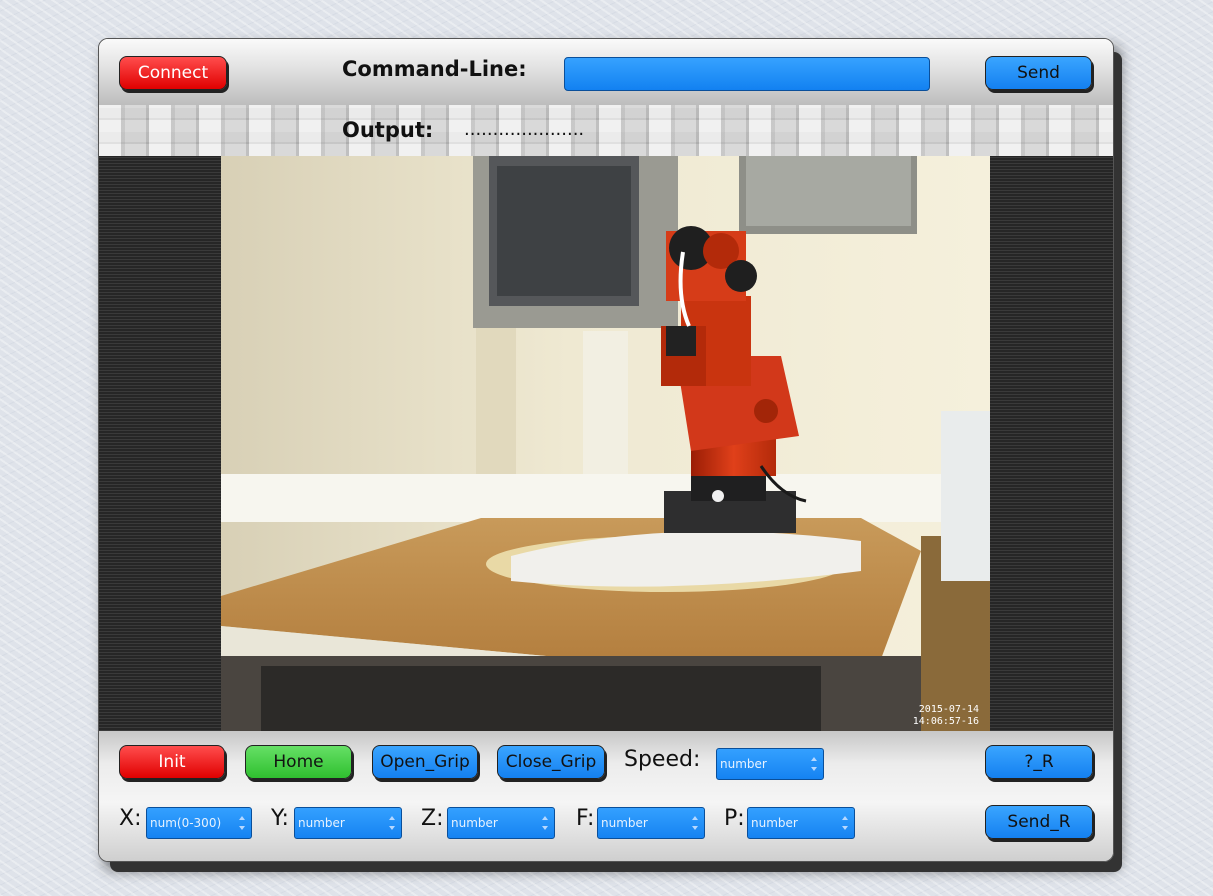 The image size is (1213, 896). What do you see at coordinates (434, 69) in the screenshot?
I see `command-line-label: Command-Line:` at bounding box center [434, 69].